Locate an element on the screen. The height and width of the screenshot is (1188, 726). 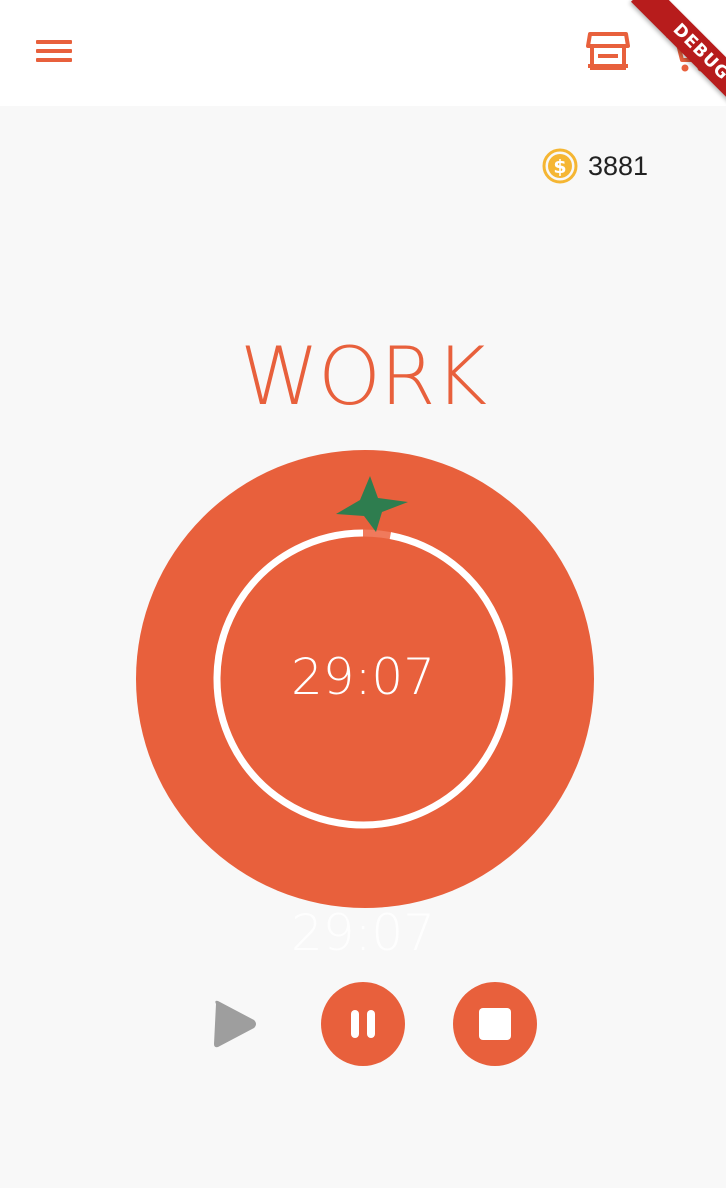
timer-countdown-reflection: 29:07 is located at coordinates (363, 933).